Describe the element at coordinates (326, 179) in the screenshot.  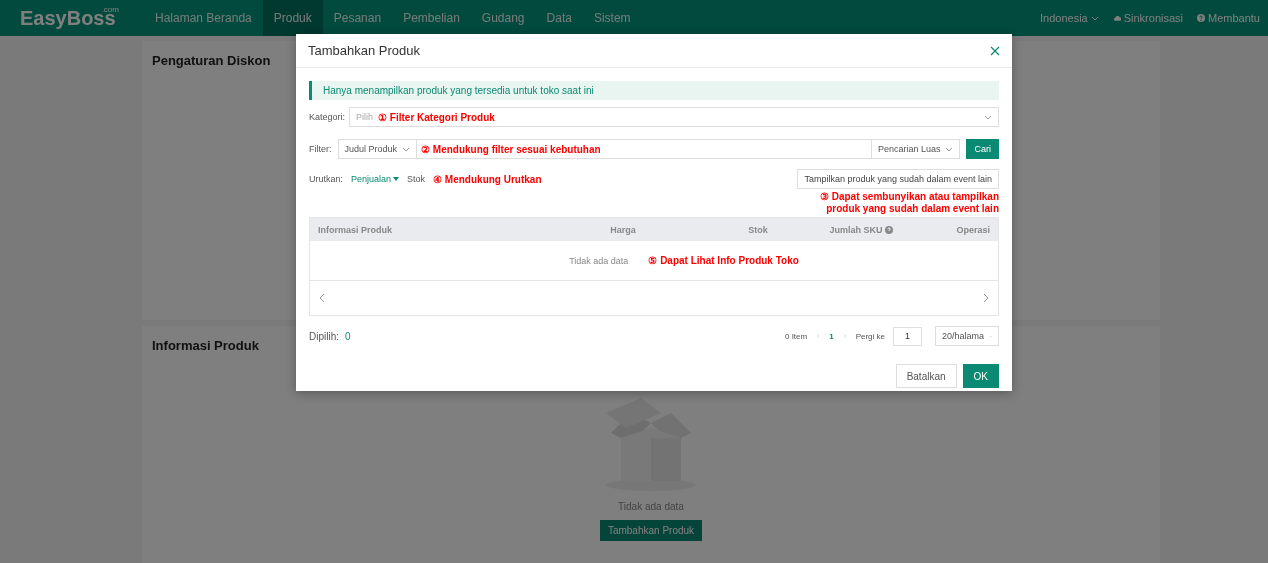
I see `field-label: Urutkan:` at that location.